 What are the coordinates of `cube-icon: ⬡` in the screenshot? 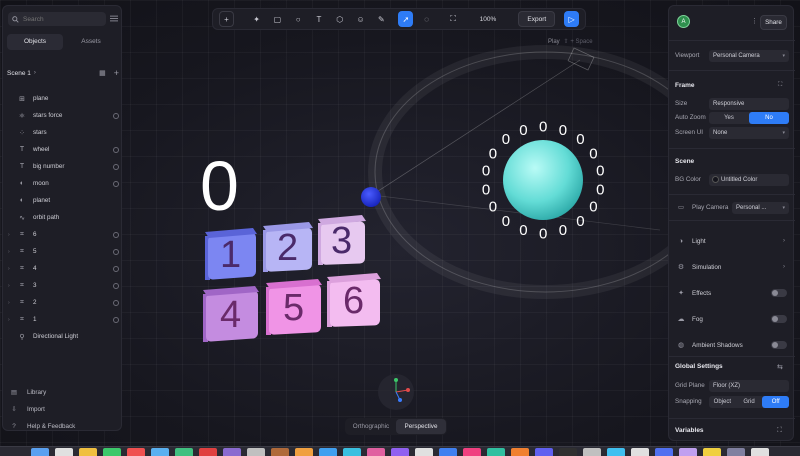 It's located at (339, 19).